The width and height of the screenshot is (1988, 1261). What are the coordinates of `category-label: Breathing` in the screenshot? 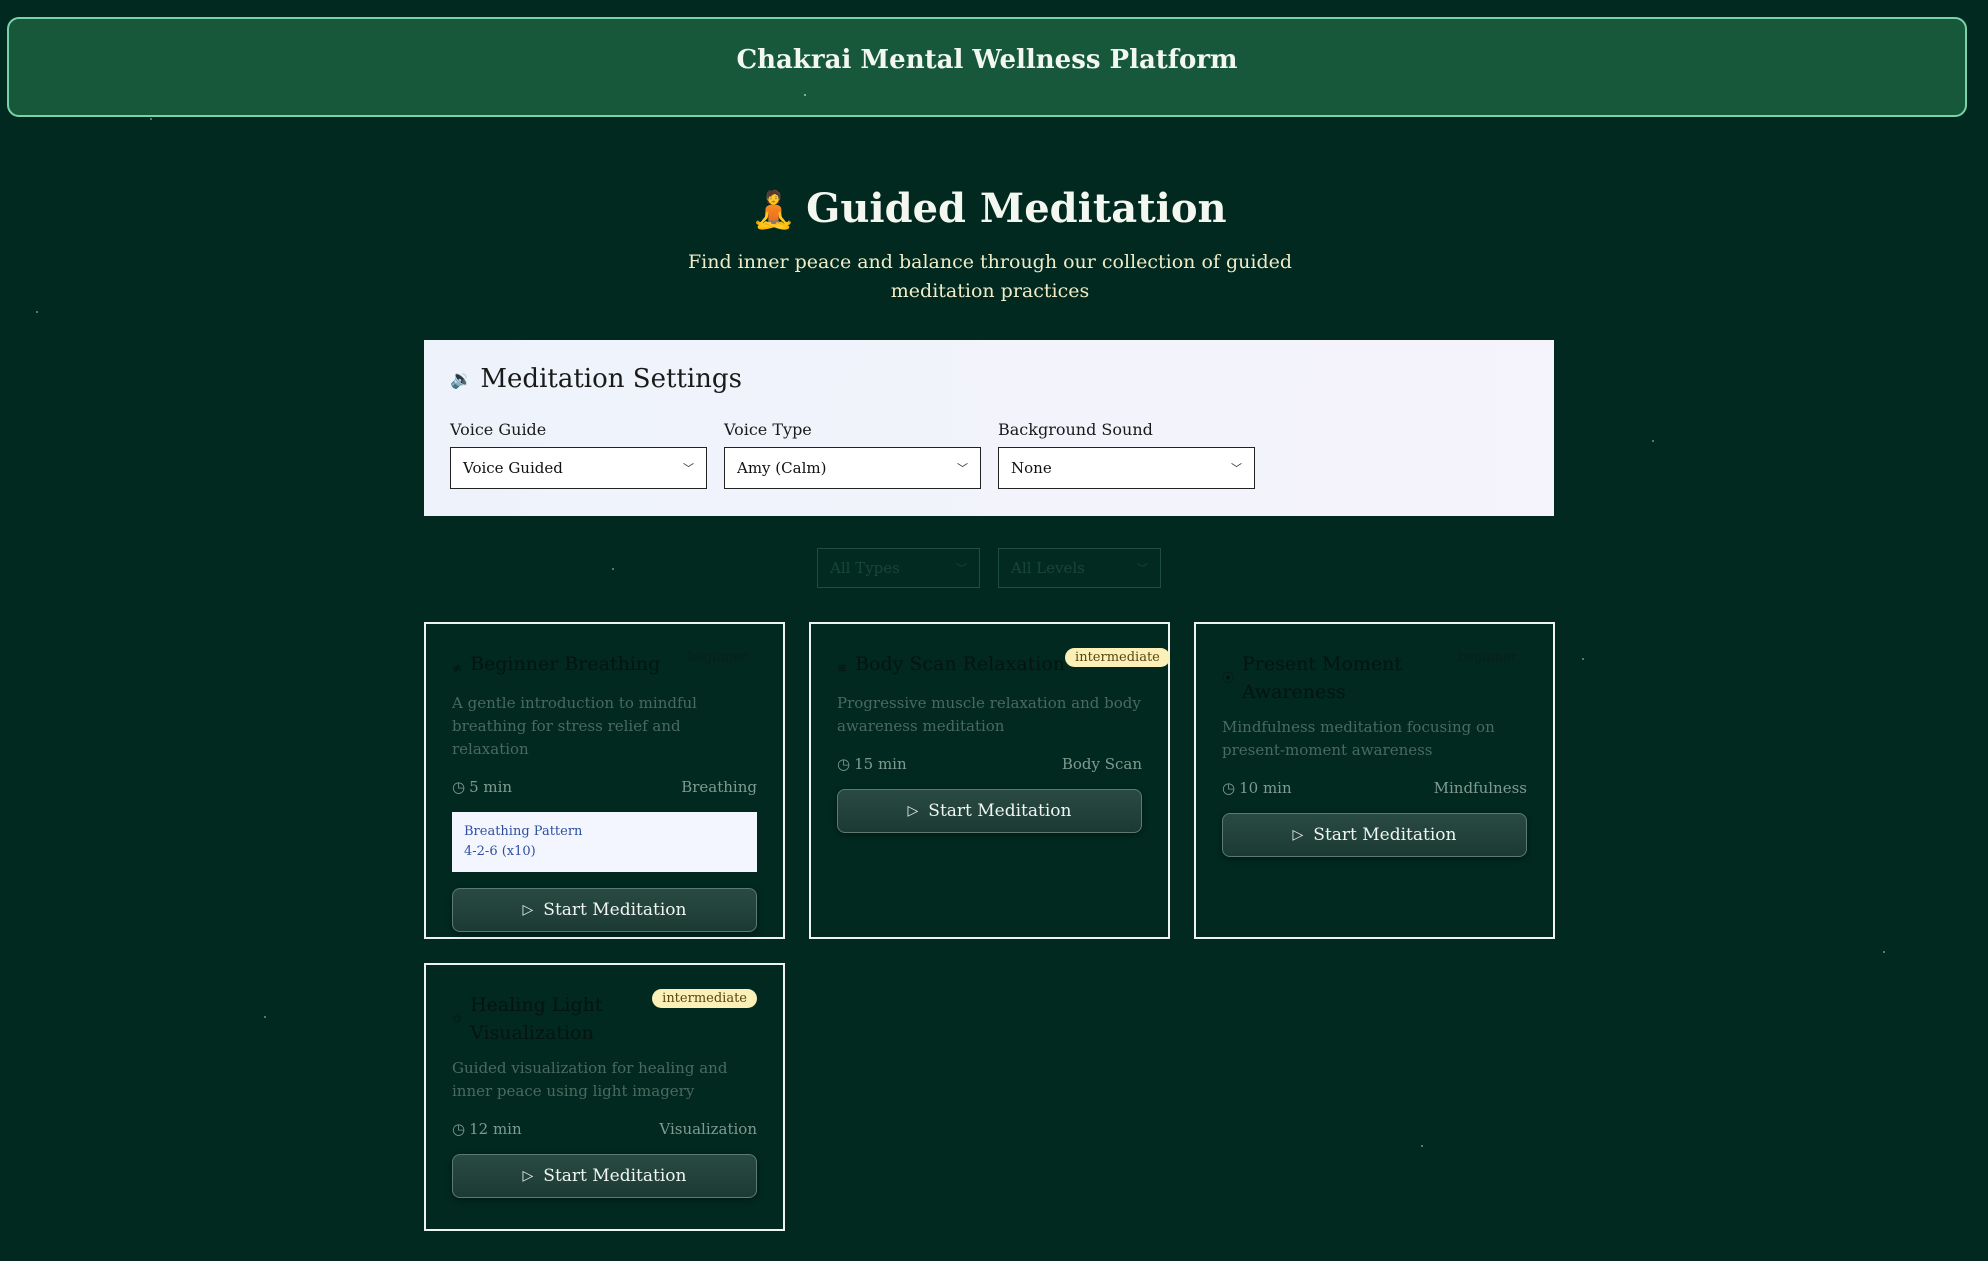 It's located at (719, 787).